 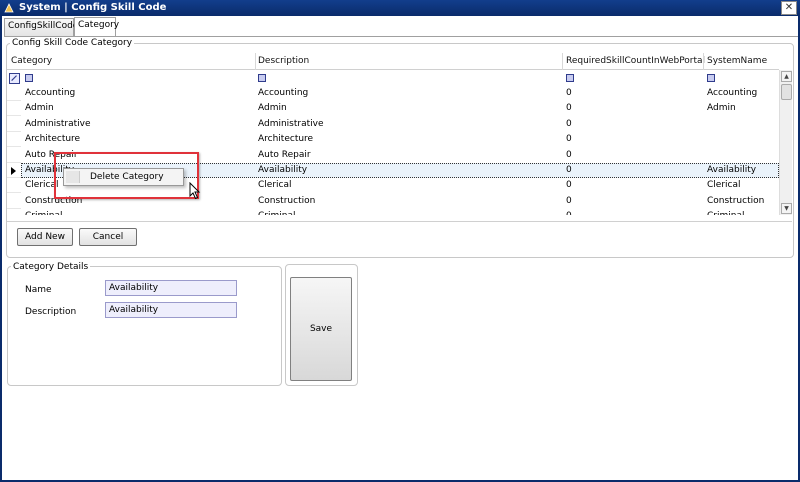 What do you see at coordinates (283, 93) in the screenshot?
I see `cell-description: Accounting` at bounding box center [283, 93].